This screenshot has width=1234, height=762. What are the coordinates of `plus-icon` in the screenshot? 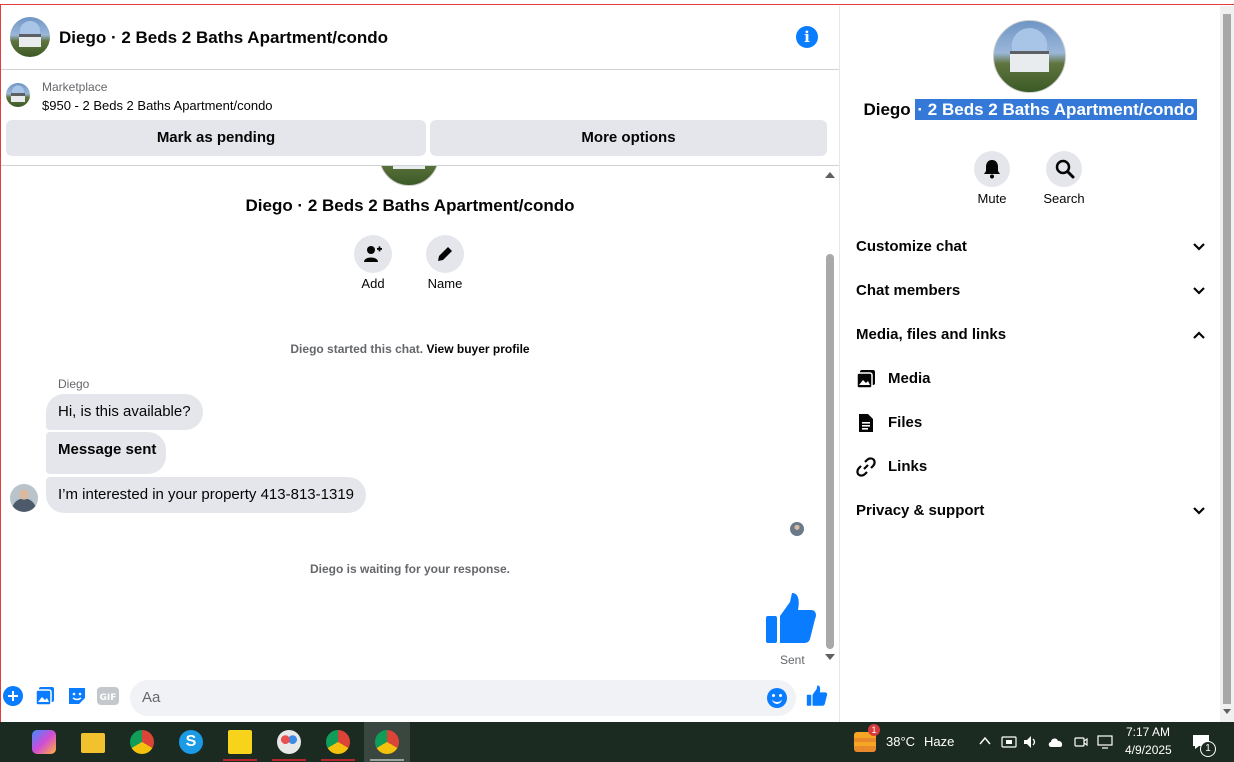 It's located at (13, 696).